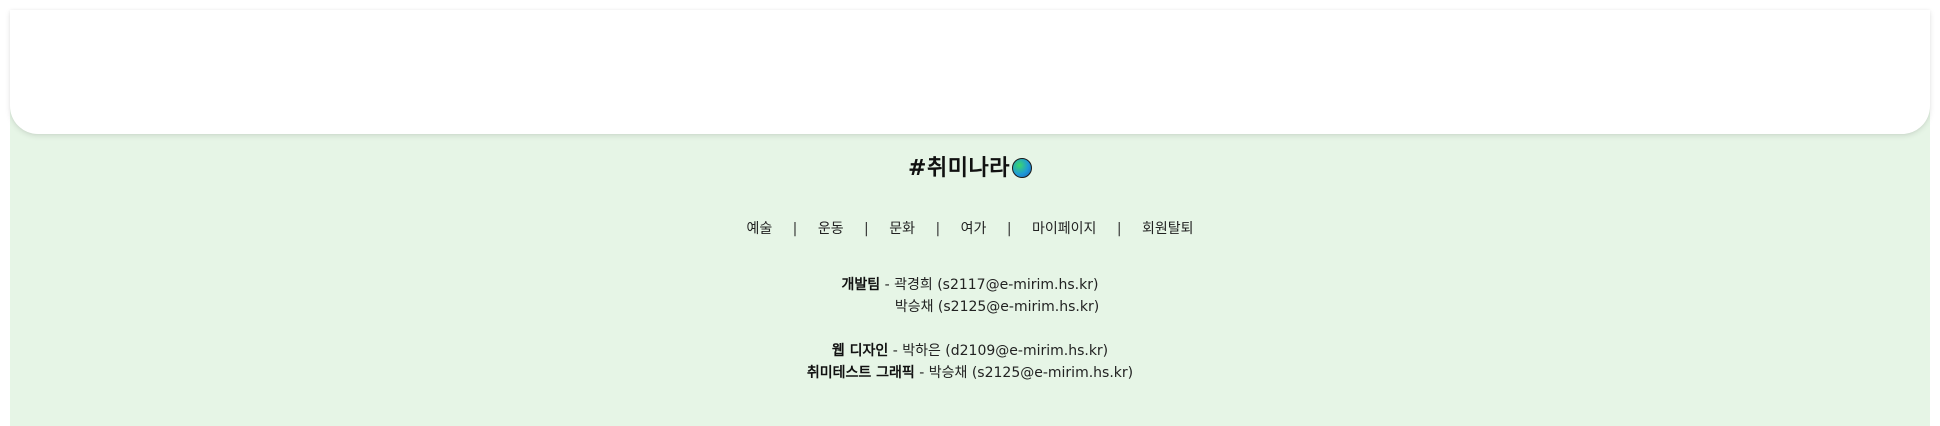  Describe the element at coordinates (1021, 168) in the screenshot. I see `globe-icon` at that location.